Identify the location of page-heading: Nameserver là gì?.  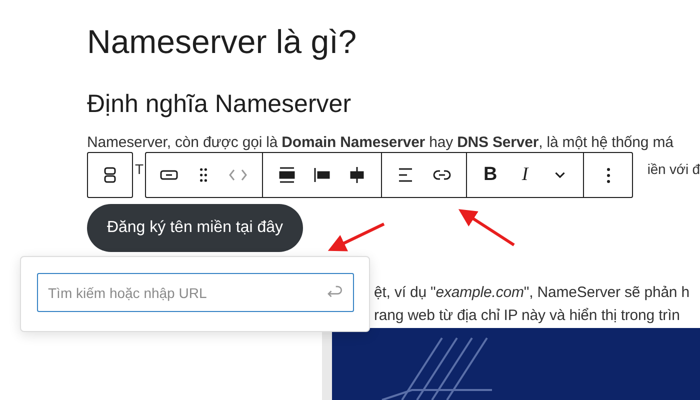
(222, 42).